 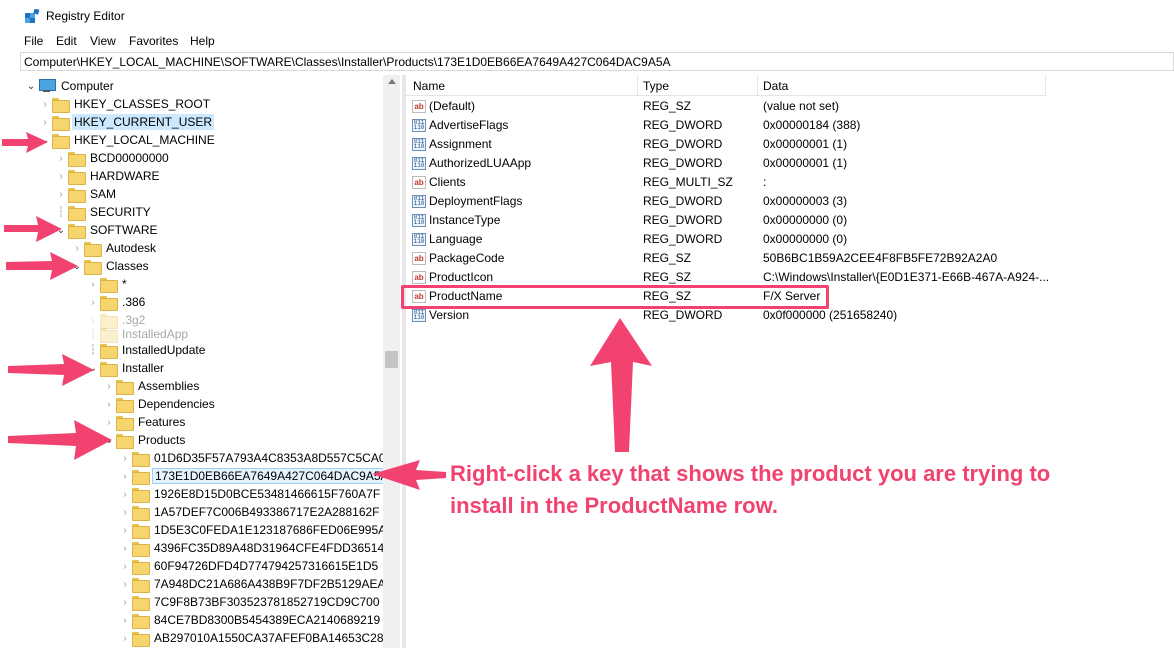 What do you see at coordinates (267, 494) in the screenshot?
I see `tree-label: 1926E8D15D0BCE53481466615F760A7F` at bounding box center [267, 494].